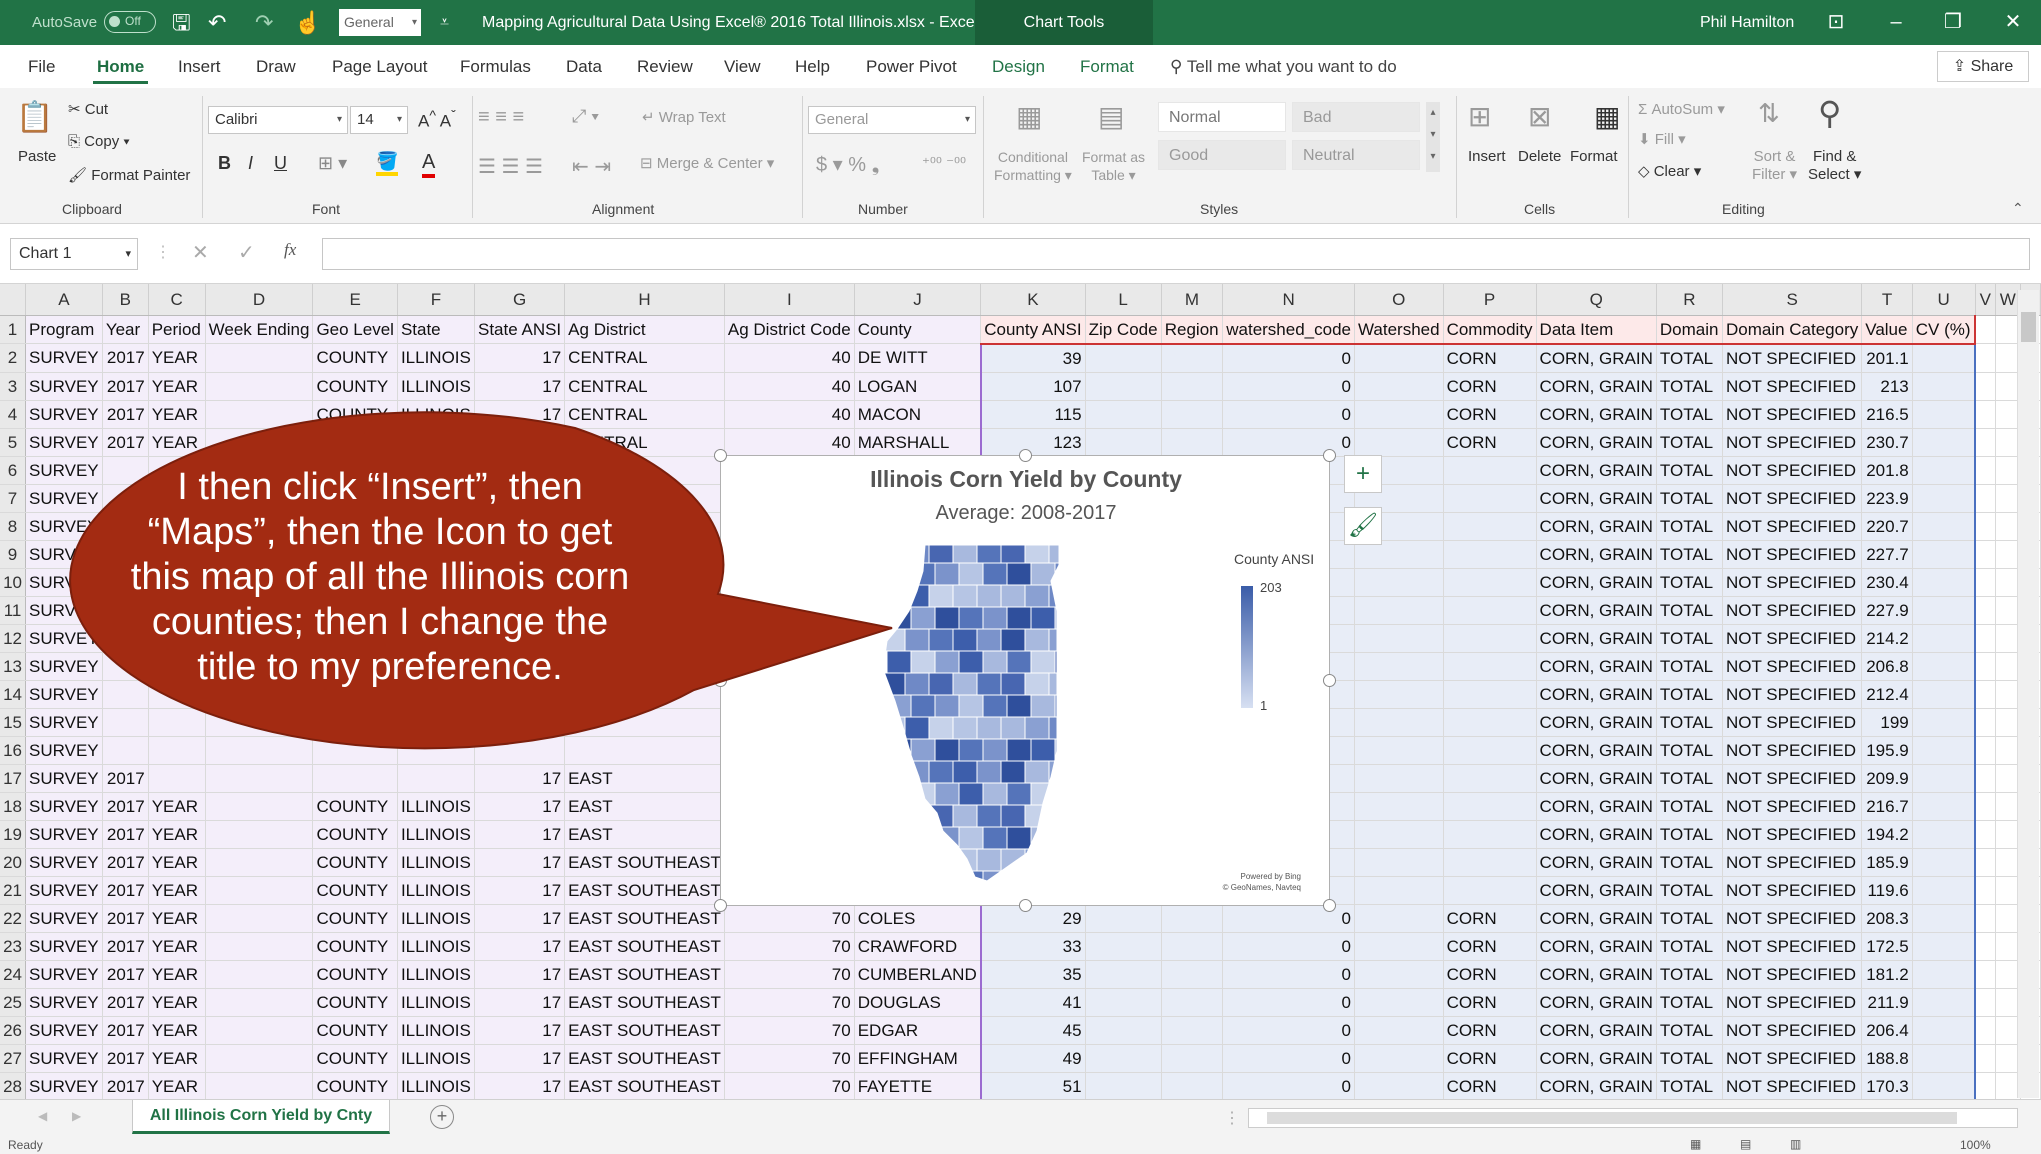 The height and width of the screenshot is (1154, 2041). Describe the element at coordinates (1985, 300) in the screenshot. I see `column-header: V` at that location.